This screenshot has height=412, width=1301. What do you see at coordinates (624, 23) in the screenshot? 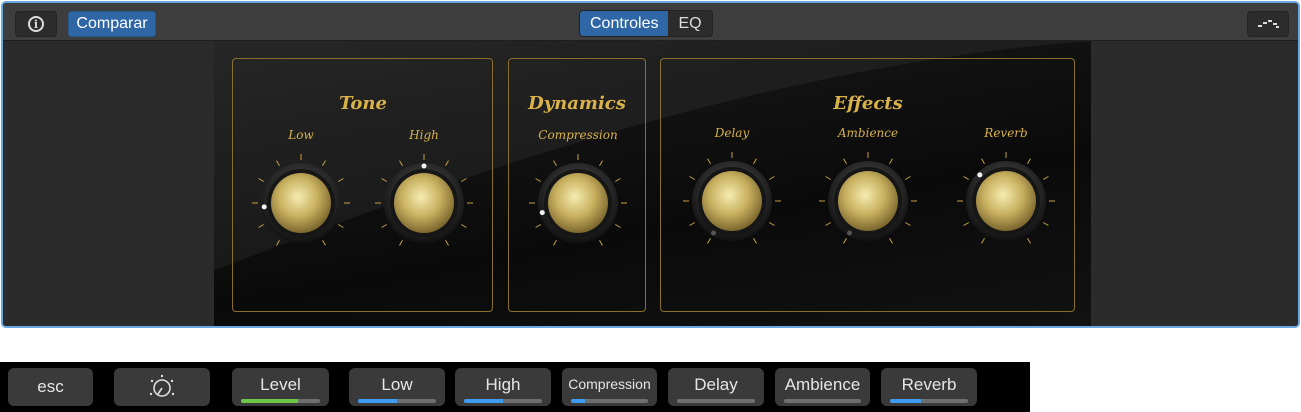
I see `tab-controles: Controles` at bounding box center [624, 23].